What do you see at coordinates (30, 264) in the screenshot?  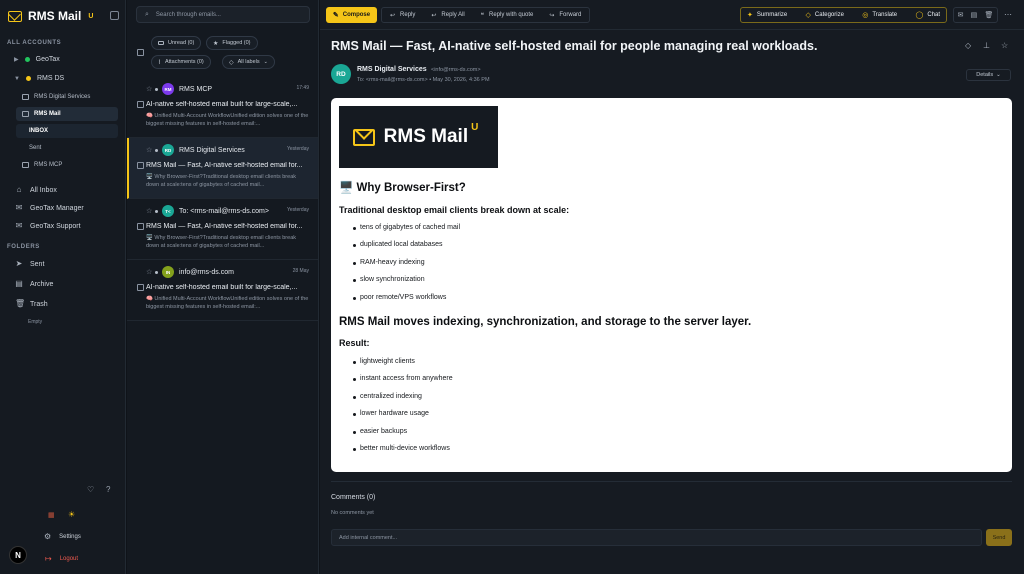 I see `folder-nav-sent: ➤ Sent` at bounding box center [30, 264].